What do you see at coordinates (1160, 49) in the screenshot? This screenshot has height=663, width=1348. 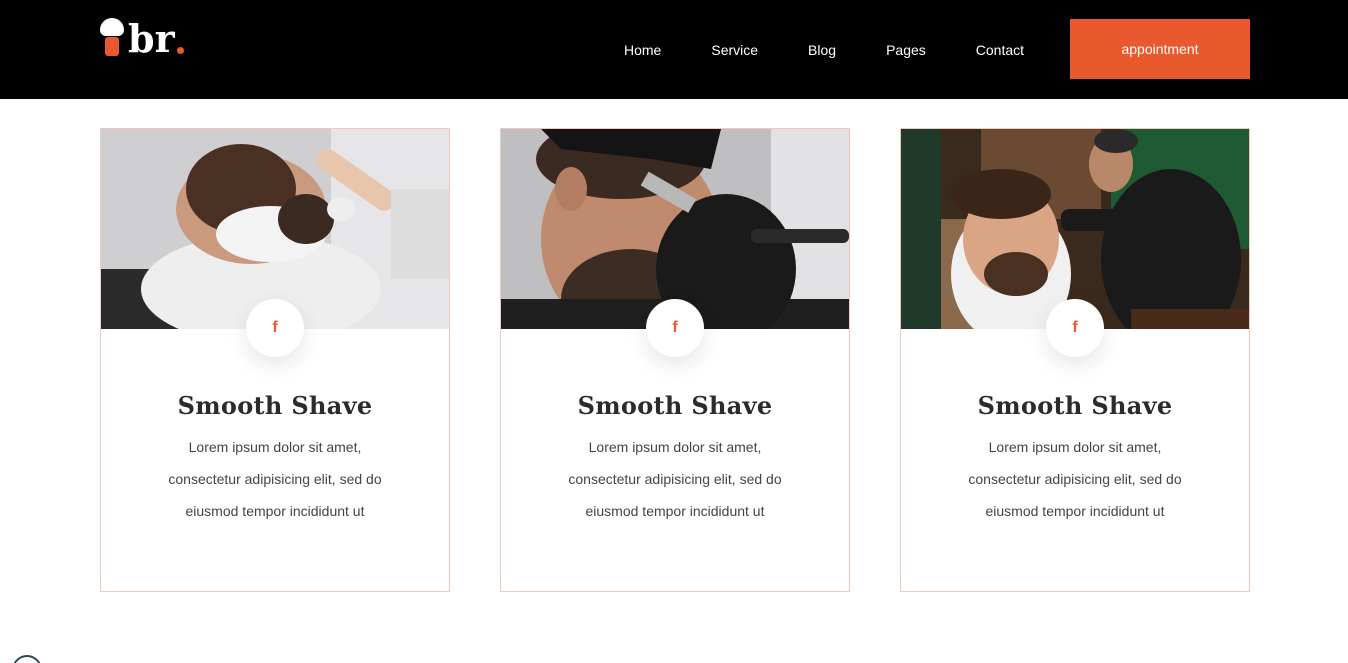 I see `appointment-button: appointment` at bounding box center [1160, 49].